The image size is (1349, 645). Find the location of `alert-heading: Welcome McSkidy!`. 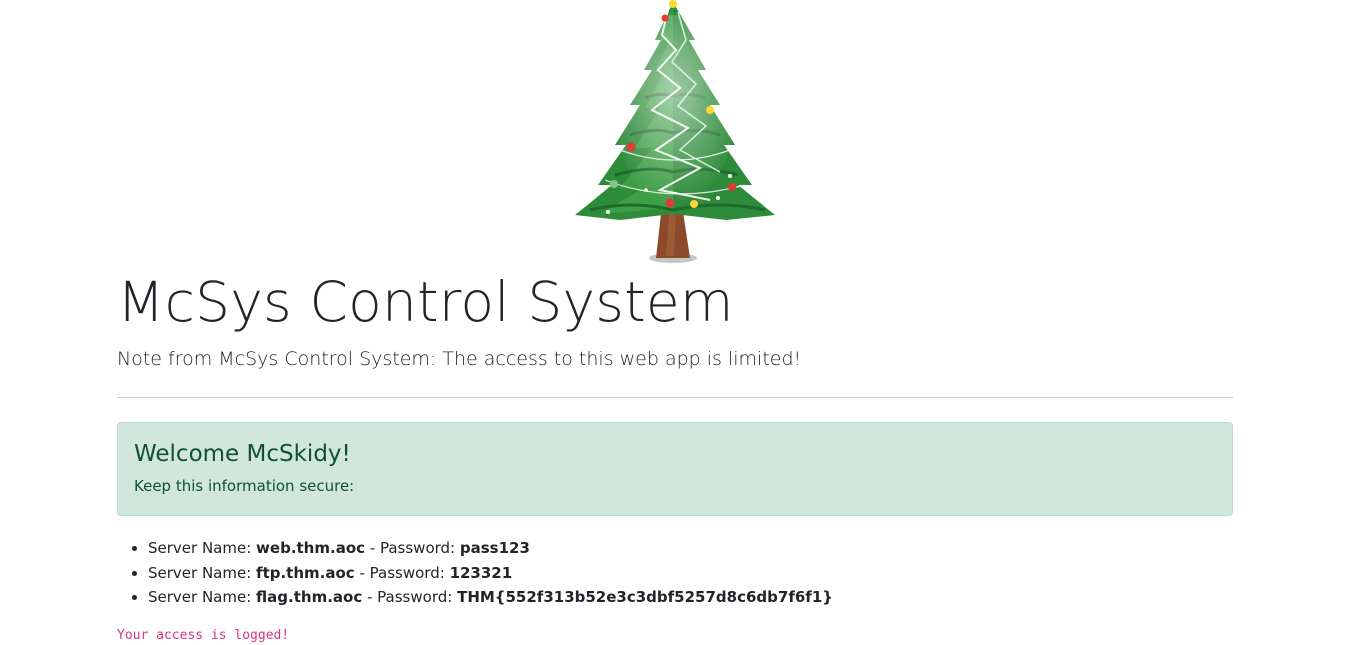

alert-heading: Welcome McSkidy! is located at coordinates (242, 454).